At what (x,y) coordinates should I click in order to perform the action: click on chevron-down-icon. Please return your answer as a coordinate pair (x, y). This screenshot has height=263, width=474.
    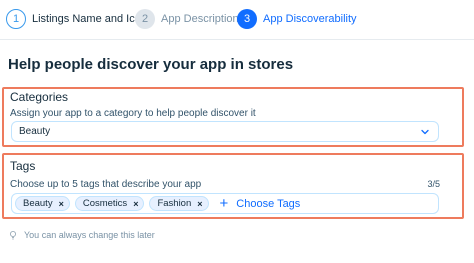
    Looking at the image, I should click on (425, 132).